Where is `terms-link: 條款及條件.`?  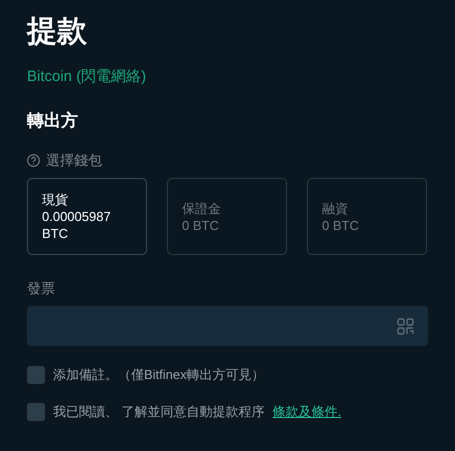 terms-link: 條款及條件. is located at coordinates (307, 412).